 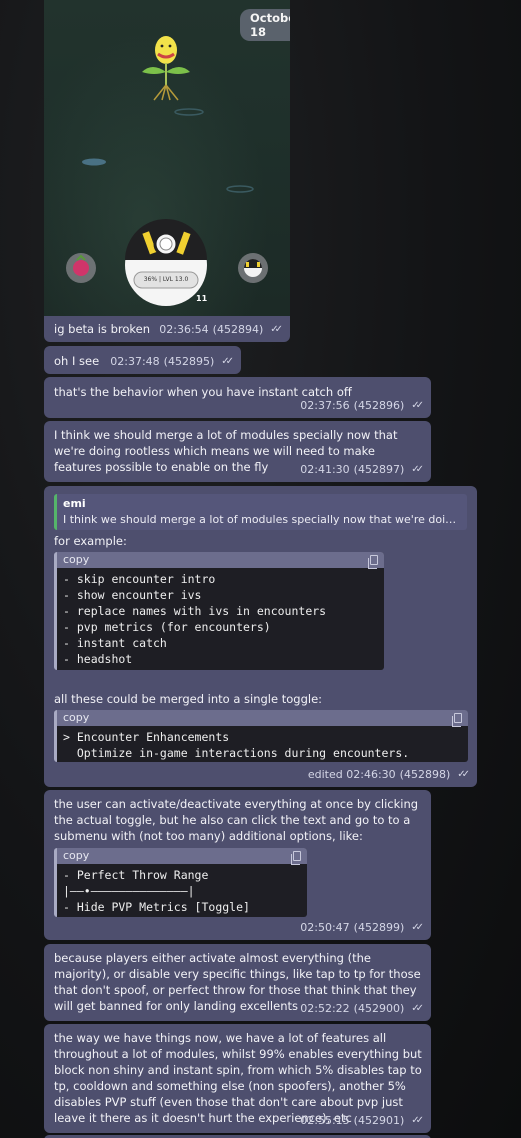 What do you see at coordinates (325, 469) in the screenshot?
I see `message-time: 02:41:30` at bounding box center [325, 469].